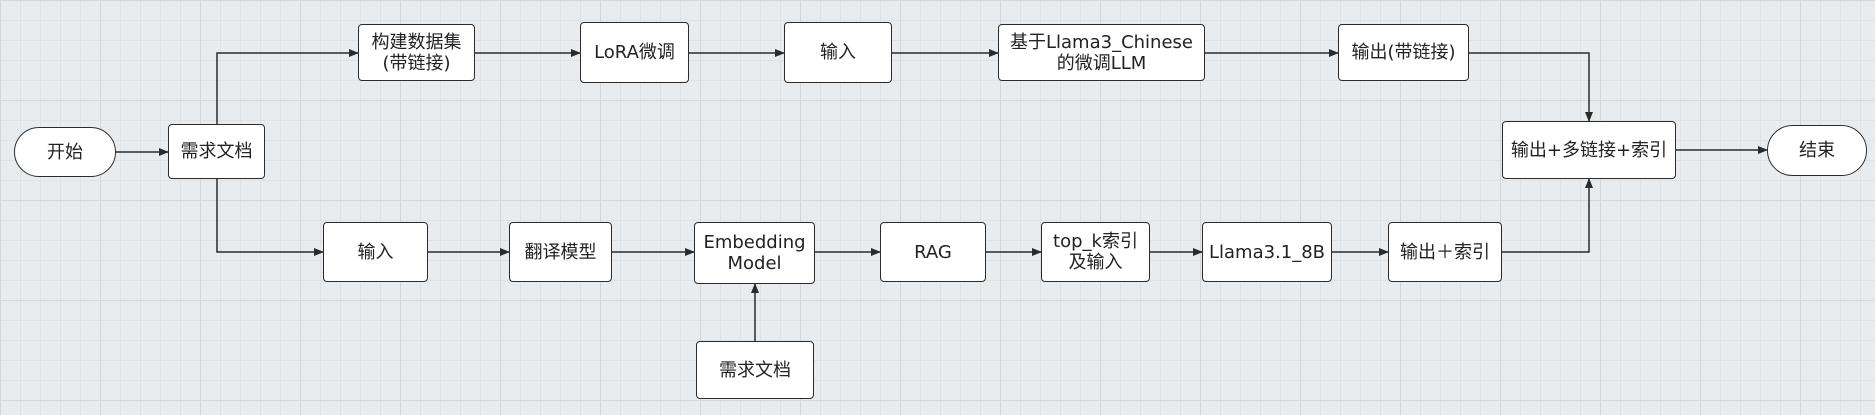  I want to click on output-index-node: 输出＋索引, so click(1445, 252).